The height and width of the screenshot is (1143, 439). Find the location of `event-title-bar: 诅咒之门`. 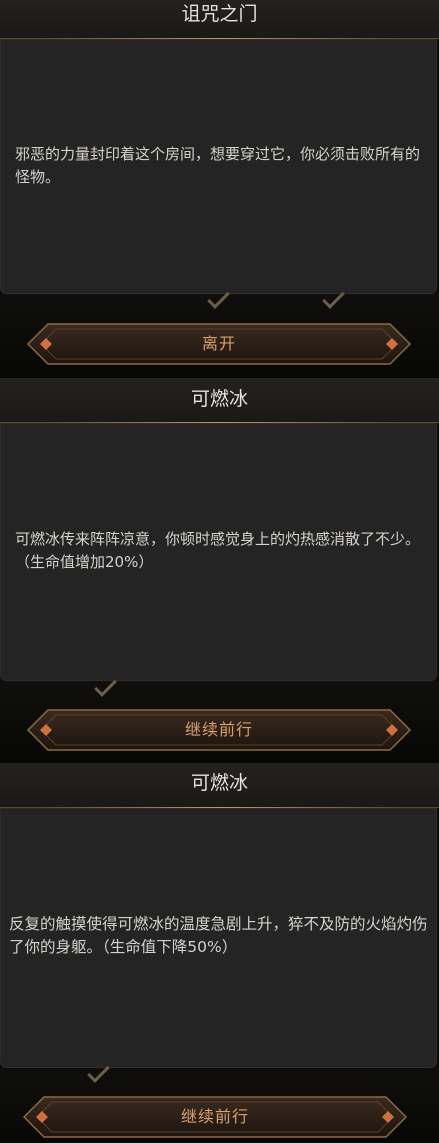

event-title-bar: 诅咒之门 is located at coordinates (219, 19).